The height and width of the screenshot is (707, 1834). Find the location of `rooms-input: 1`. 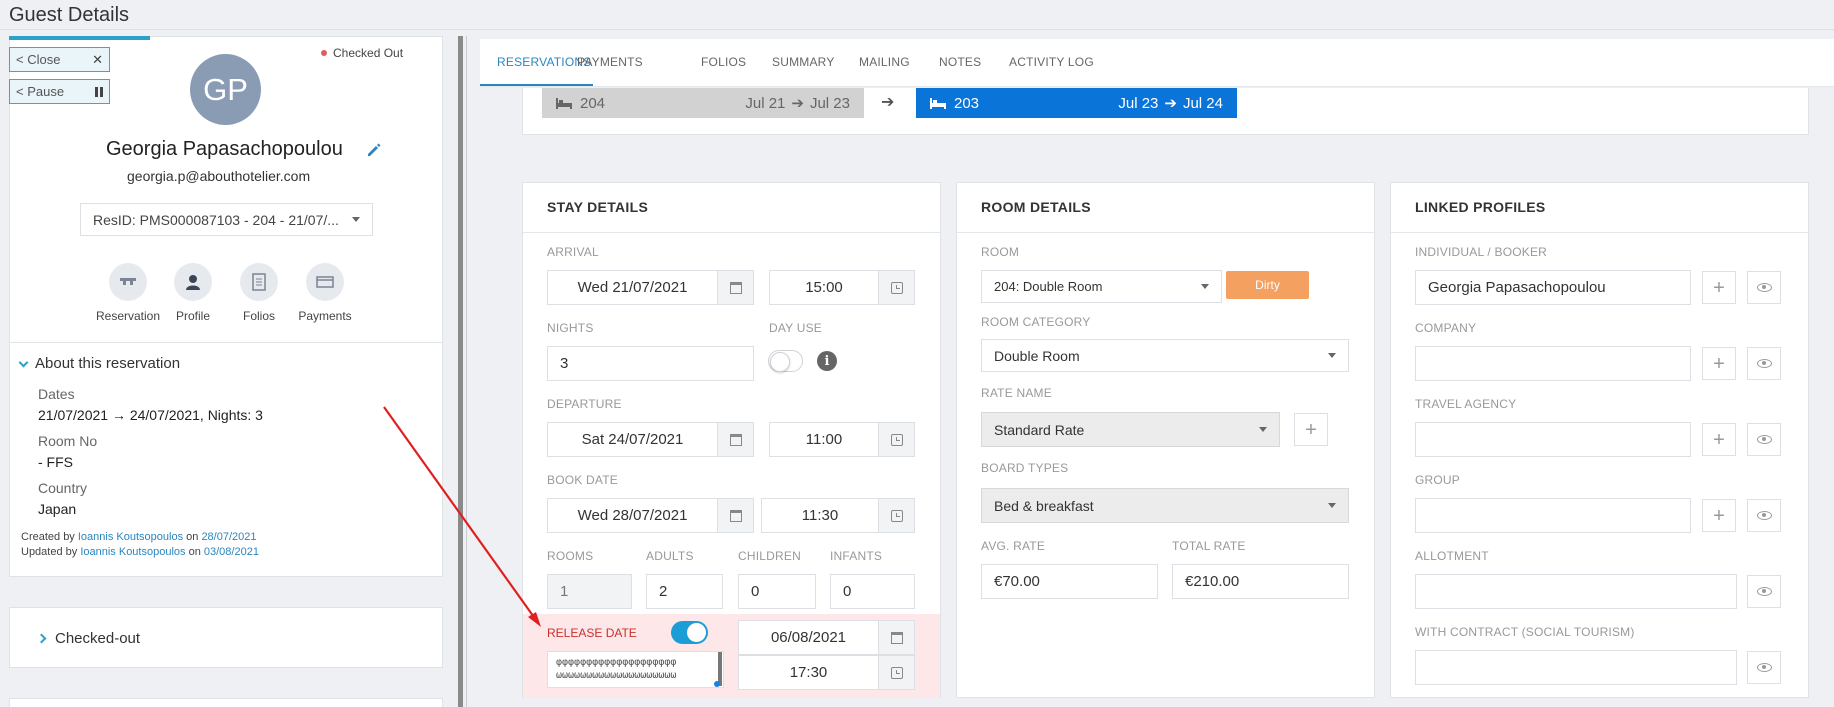

rooms-input: 1 is located at coordinates (589, 591).